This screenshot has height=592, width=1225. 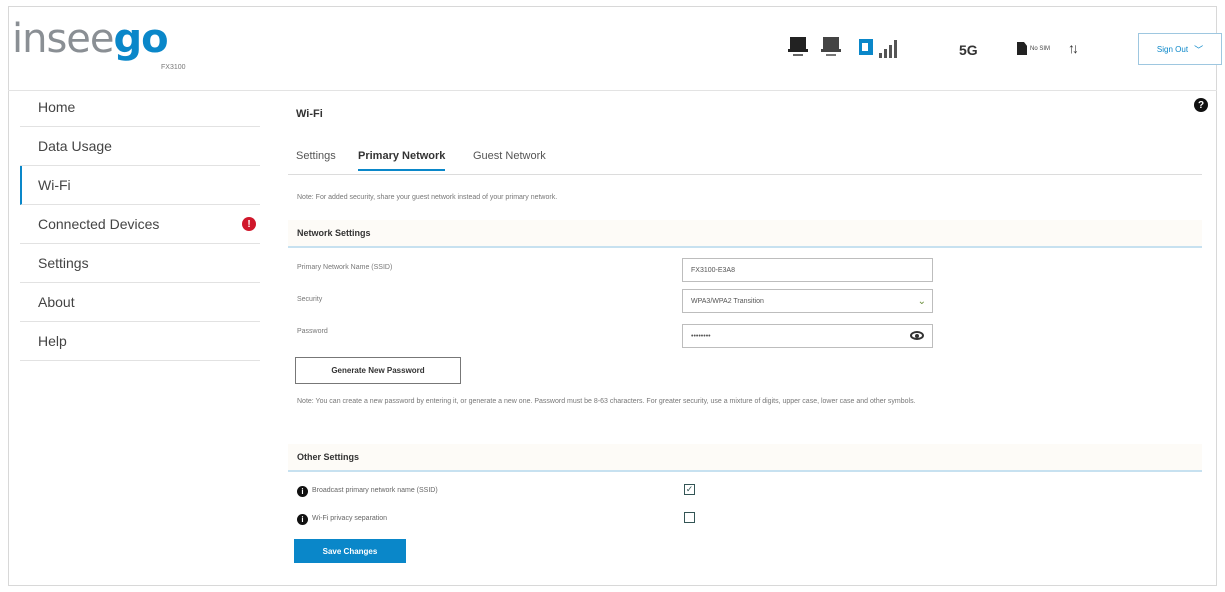 I want to click on sidebar-item-label: Data Usage, so click(x=75, y=146).